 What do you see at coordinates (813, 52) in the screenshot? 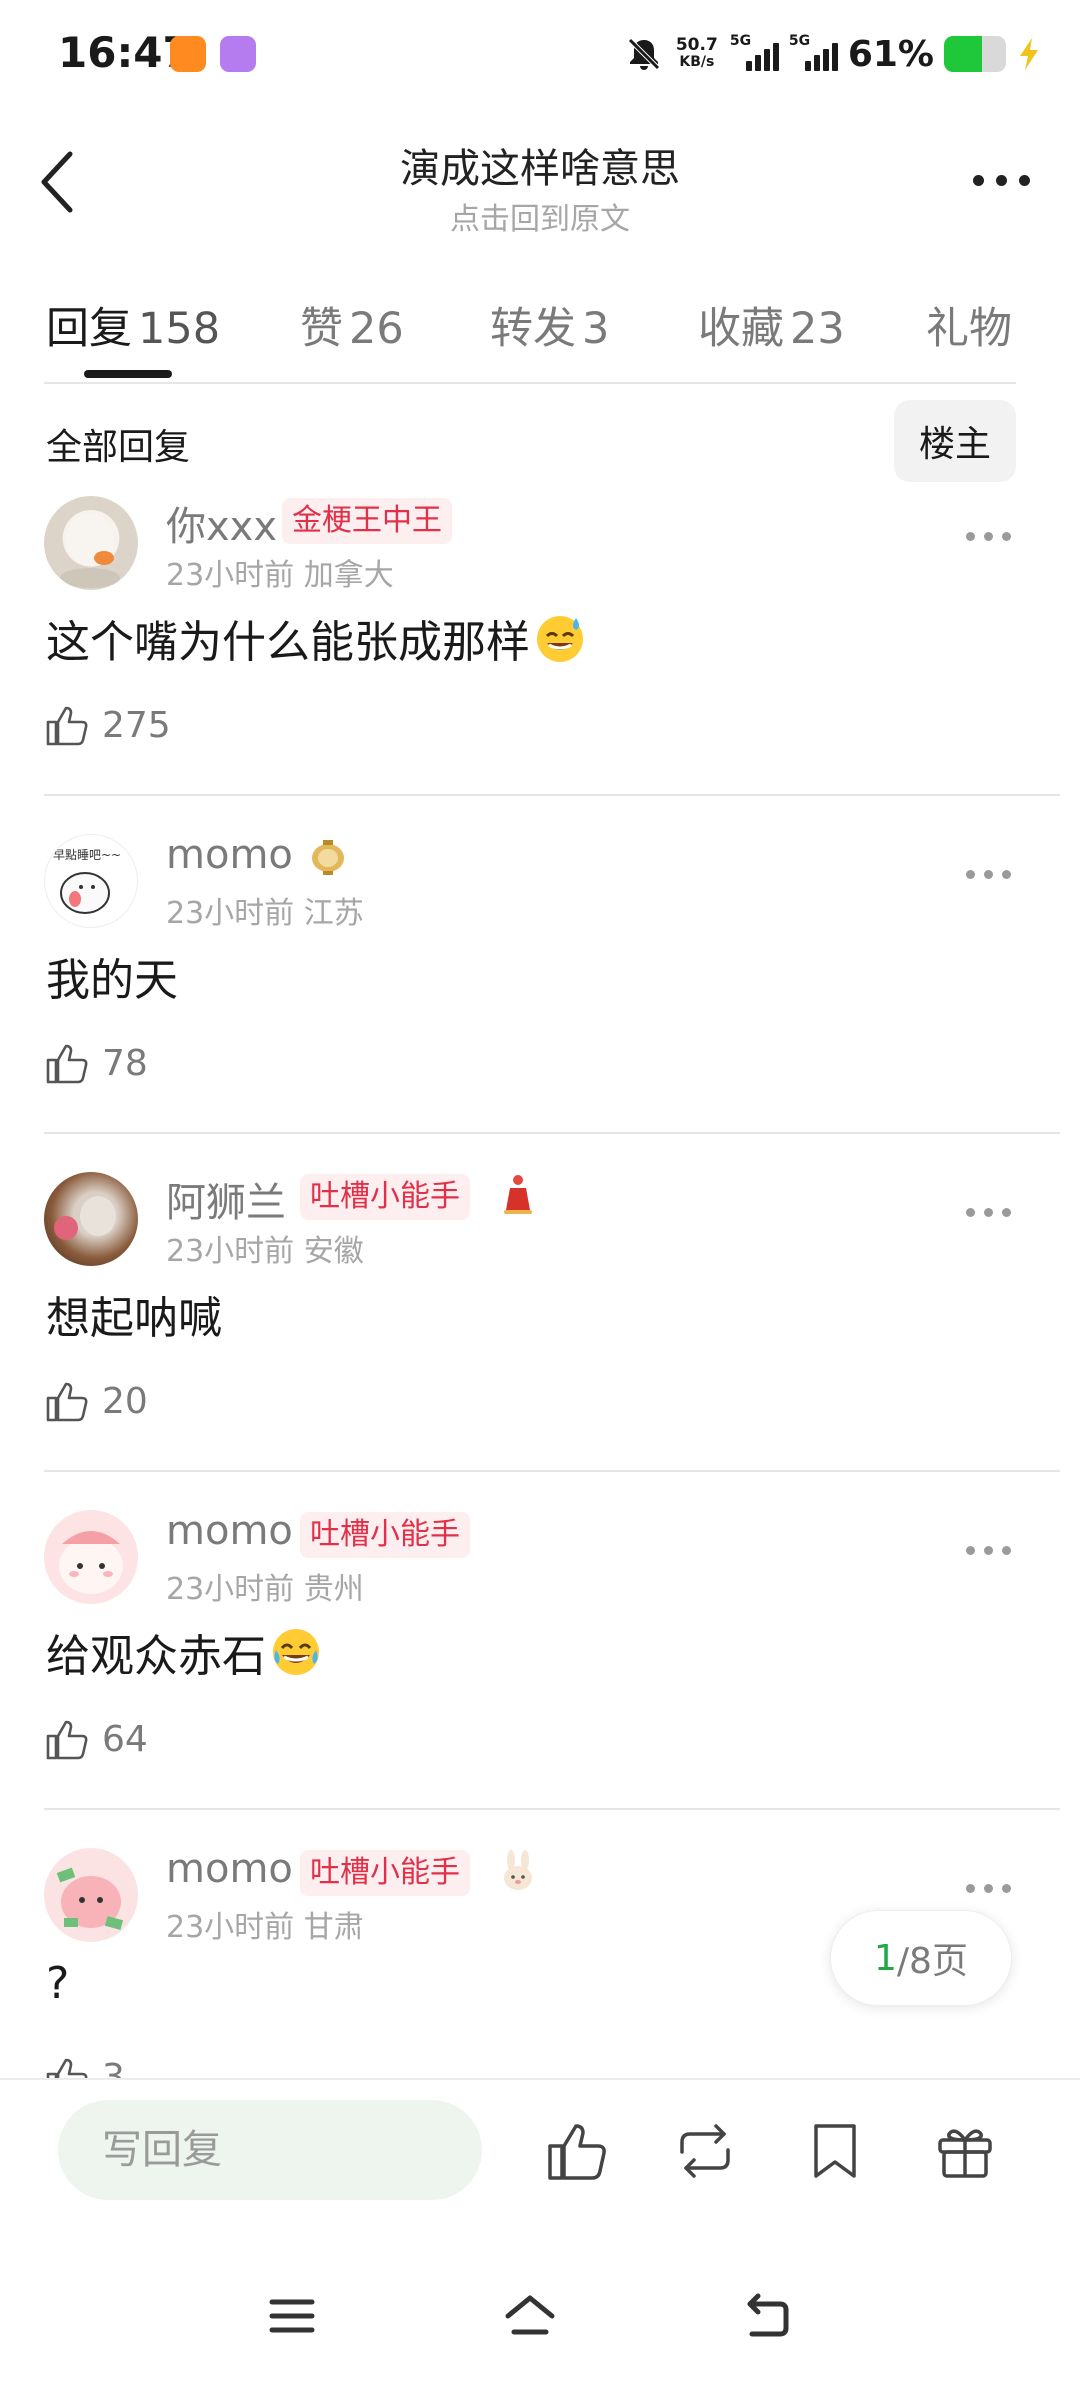
I see `signal-icon: 5G` at bounding box center [813, 52].